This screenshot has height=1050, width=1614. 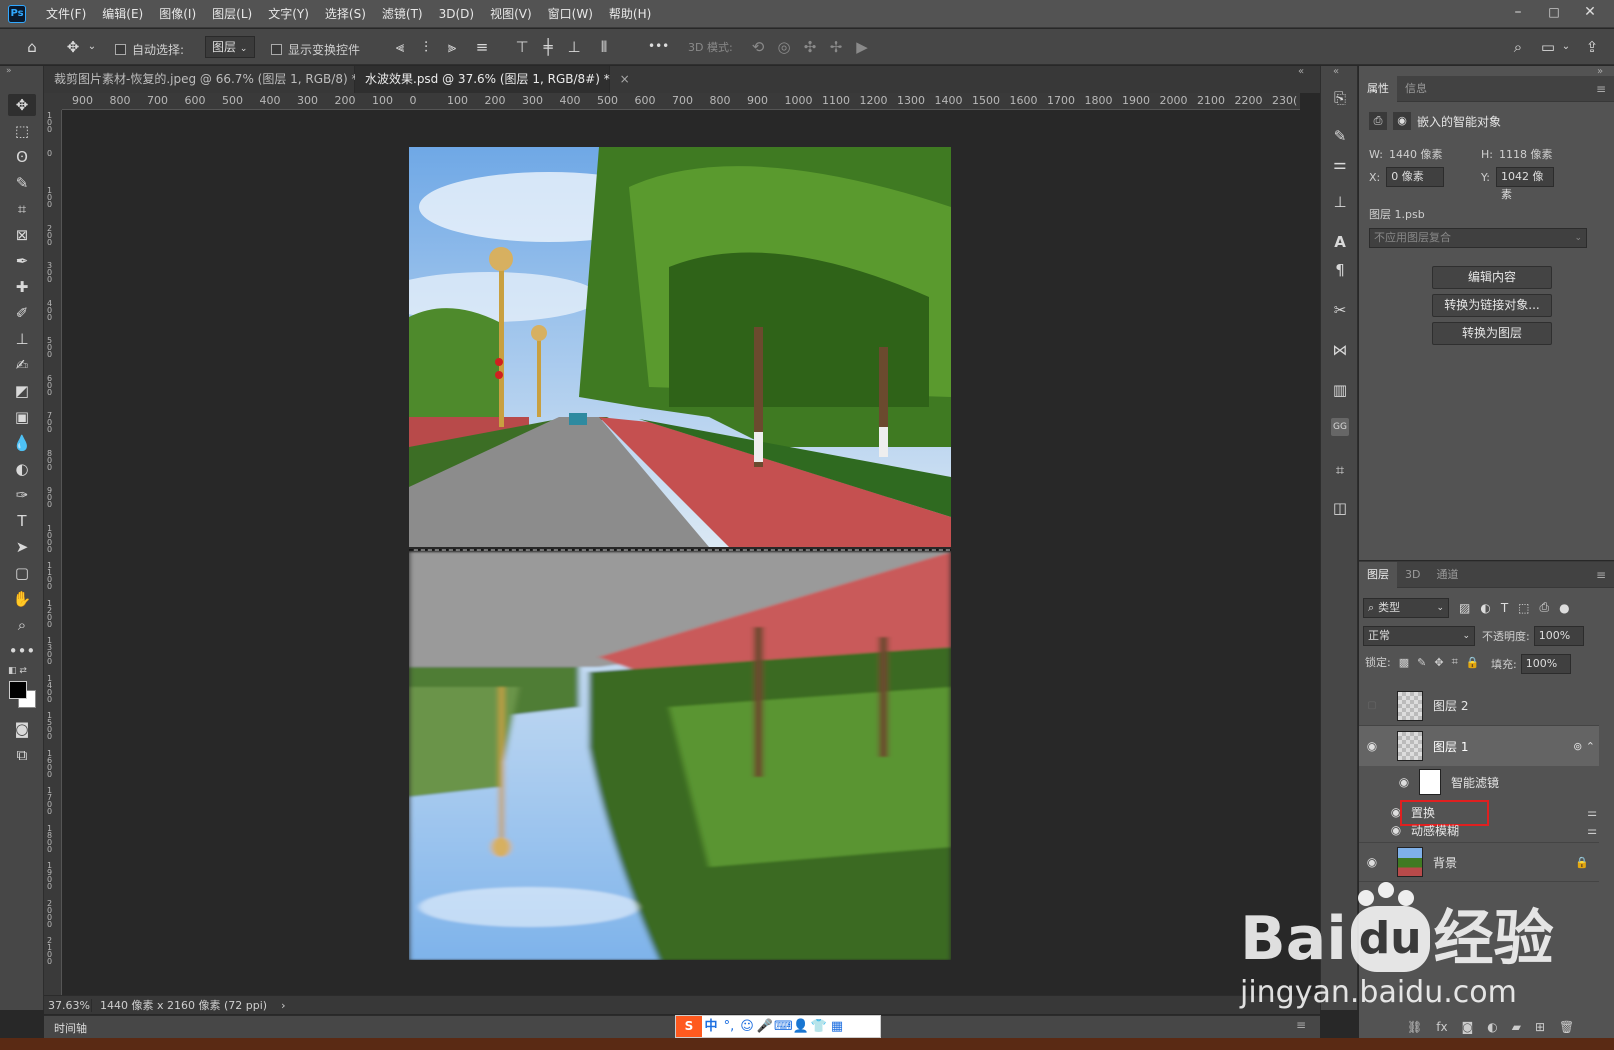 What do you see at coordinates (765, 1026) in the screenshot?
I see `ime-voice-icon: 🎤` at bounding box center [765, 1026].